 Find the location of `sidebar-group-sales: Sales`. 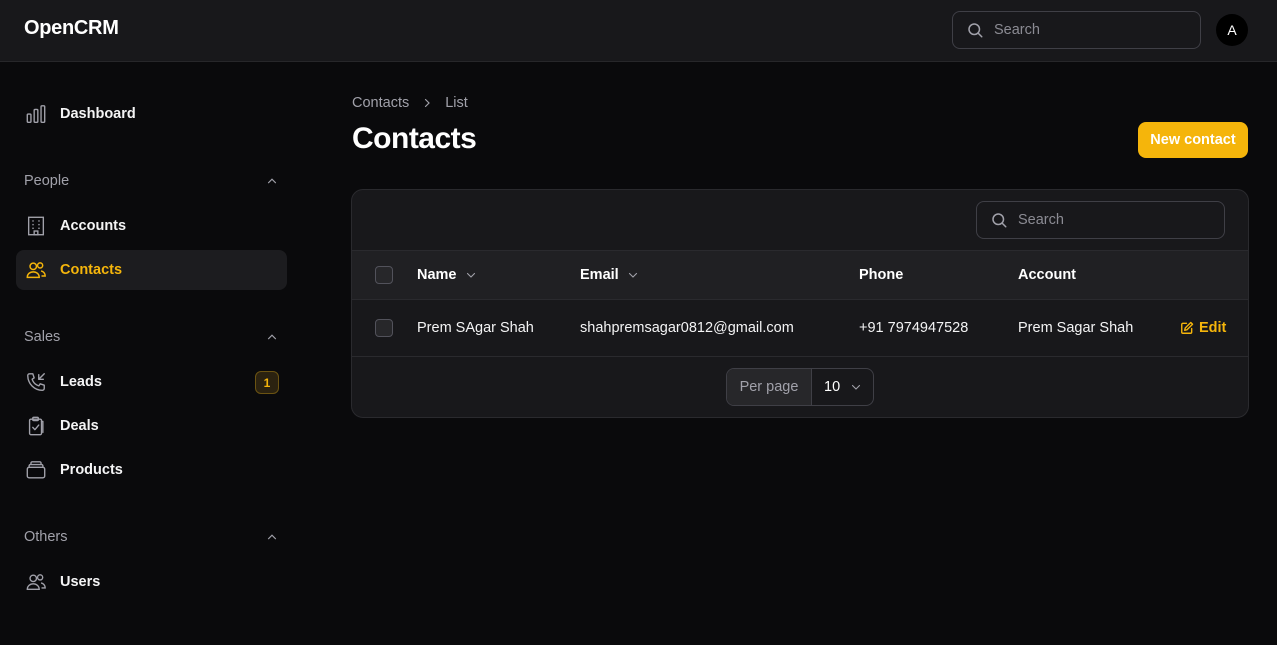

sidebar-group-sales: Sales is located at coordinates (151, 337).